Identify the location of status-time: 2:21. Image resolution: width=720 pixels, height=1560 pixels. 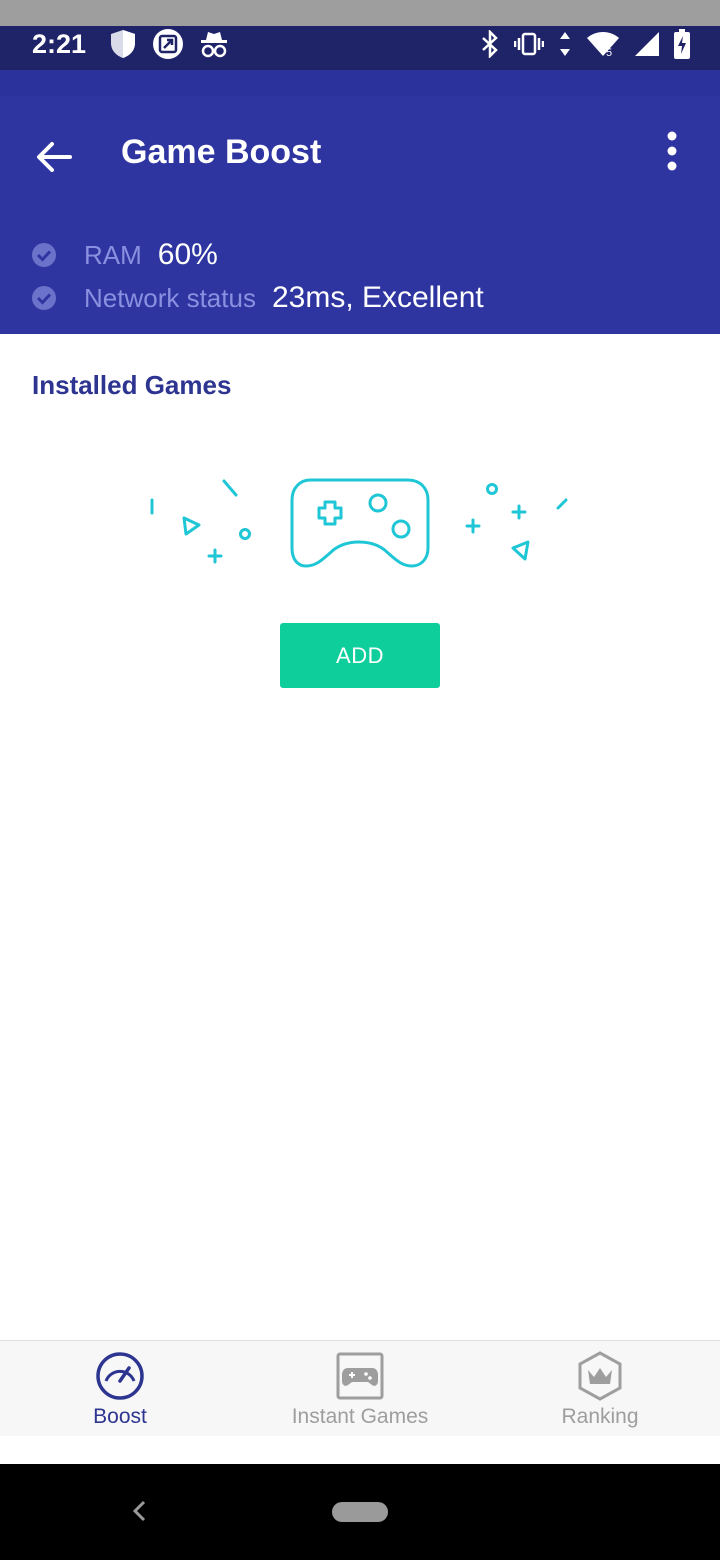
(59, 44).